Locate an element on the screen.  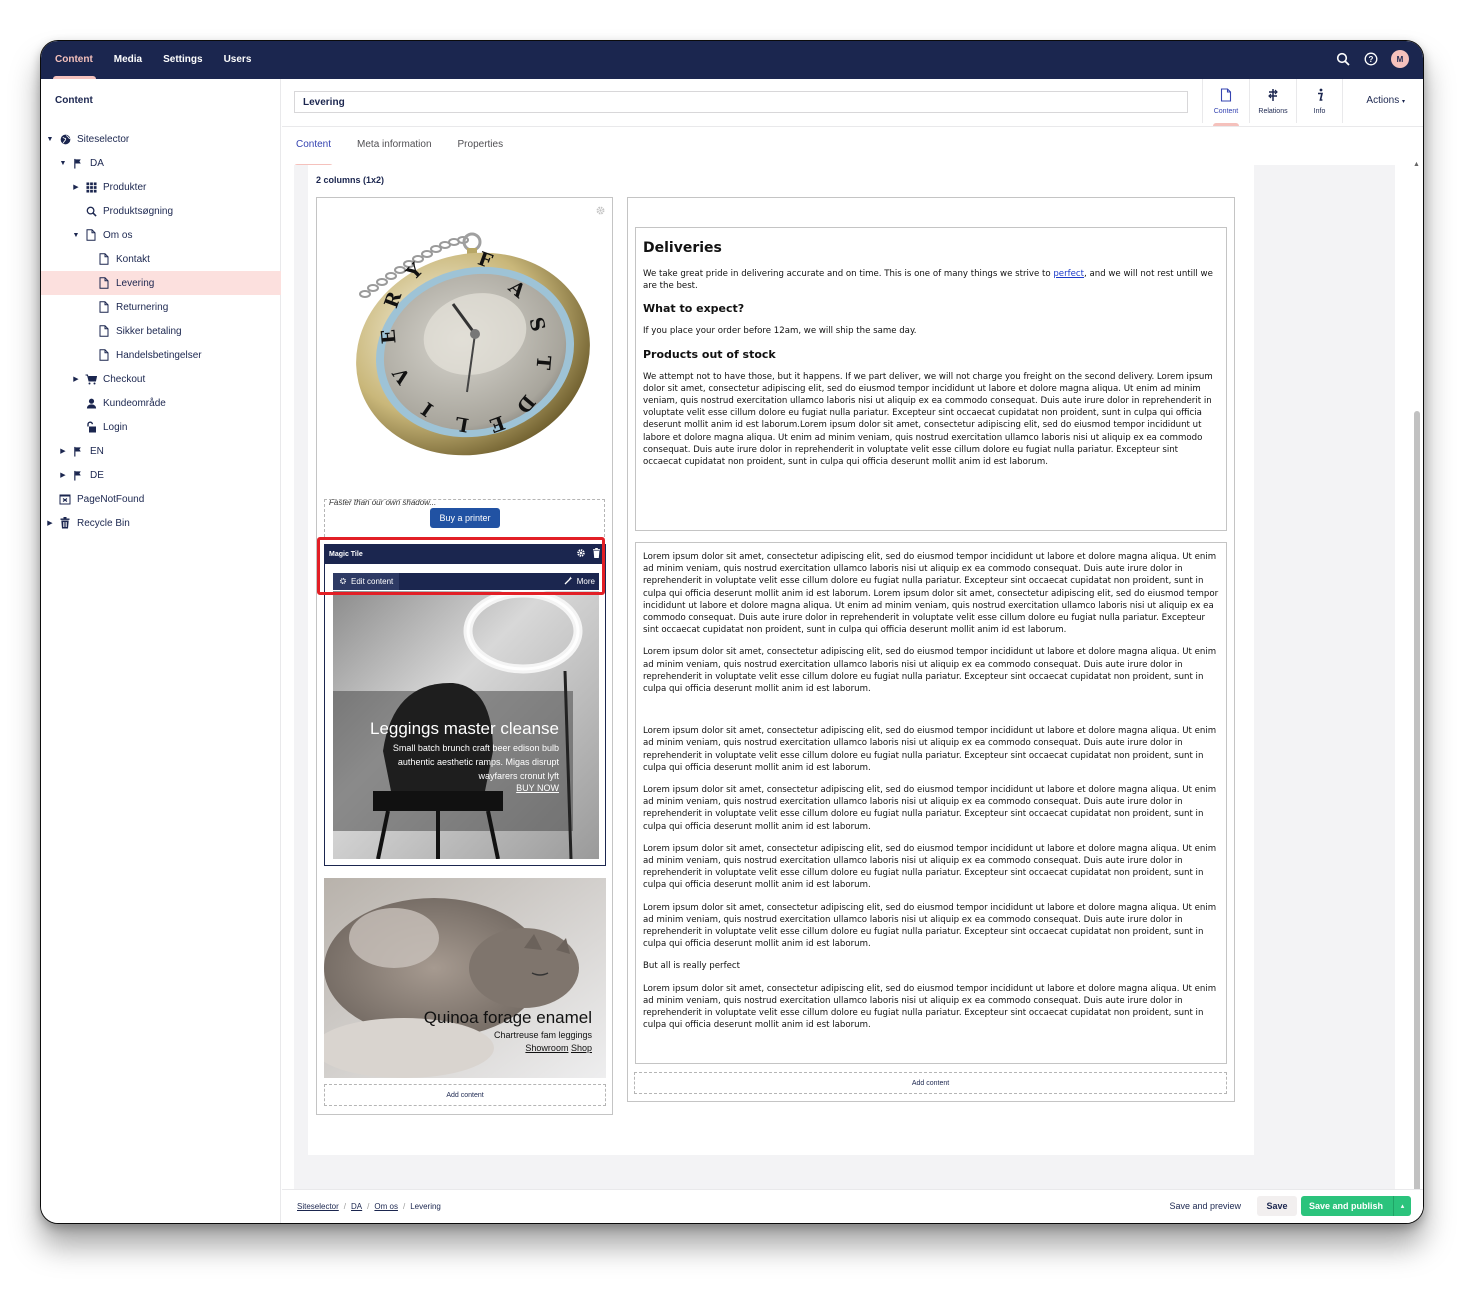
tree-node-label: Om os is located at coordinates (118, 235).